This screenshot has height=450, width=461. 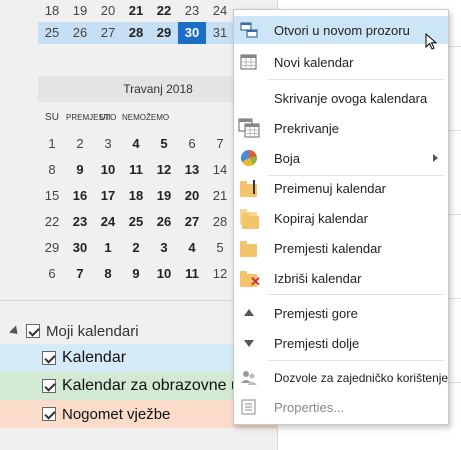 What do you see at coordinates (314, 62) in the screenshot?
I see `menu-item-label: Novi kalendar` at bounding box center [314, 62].